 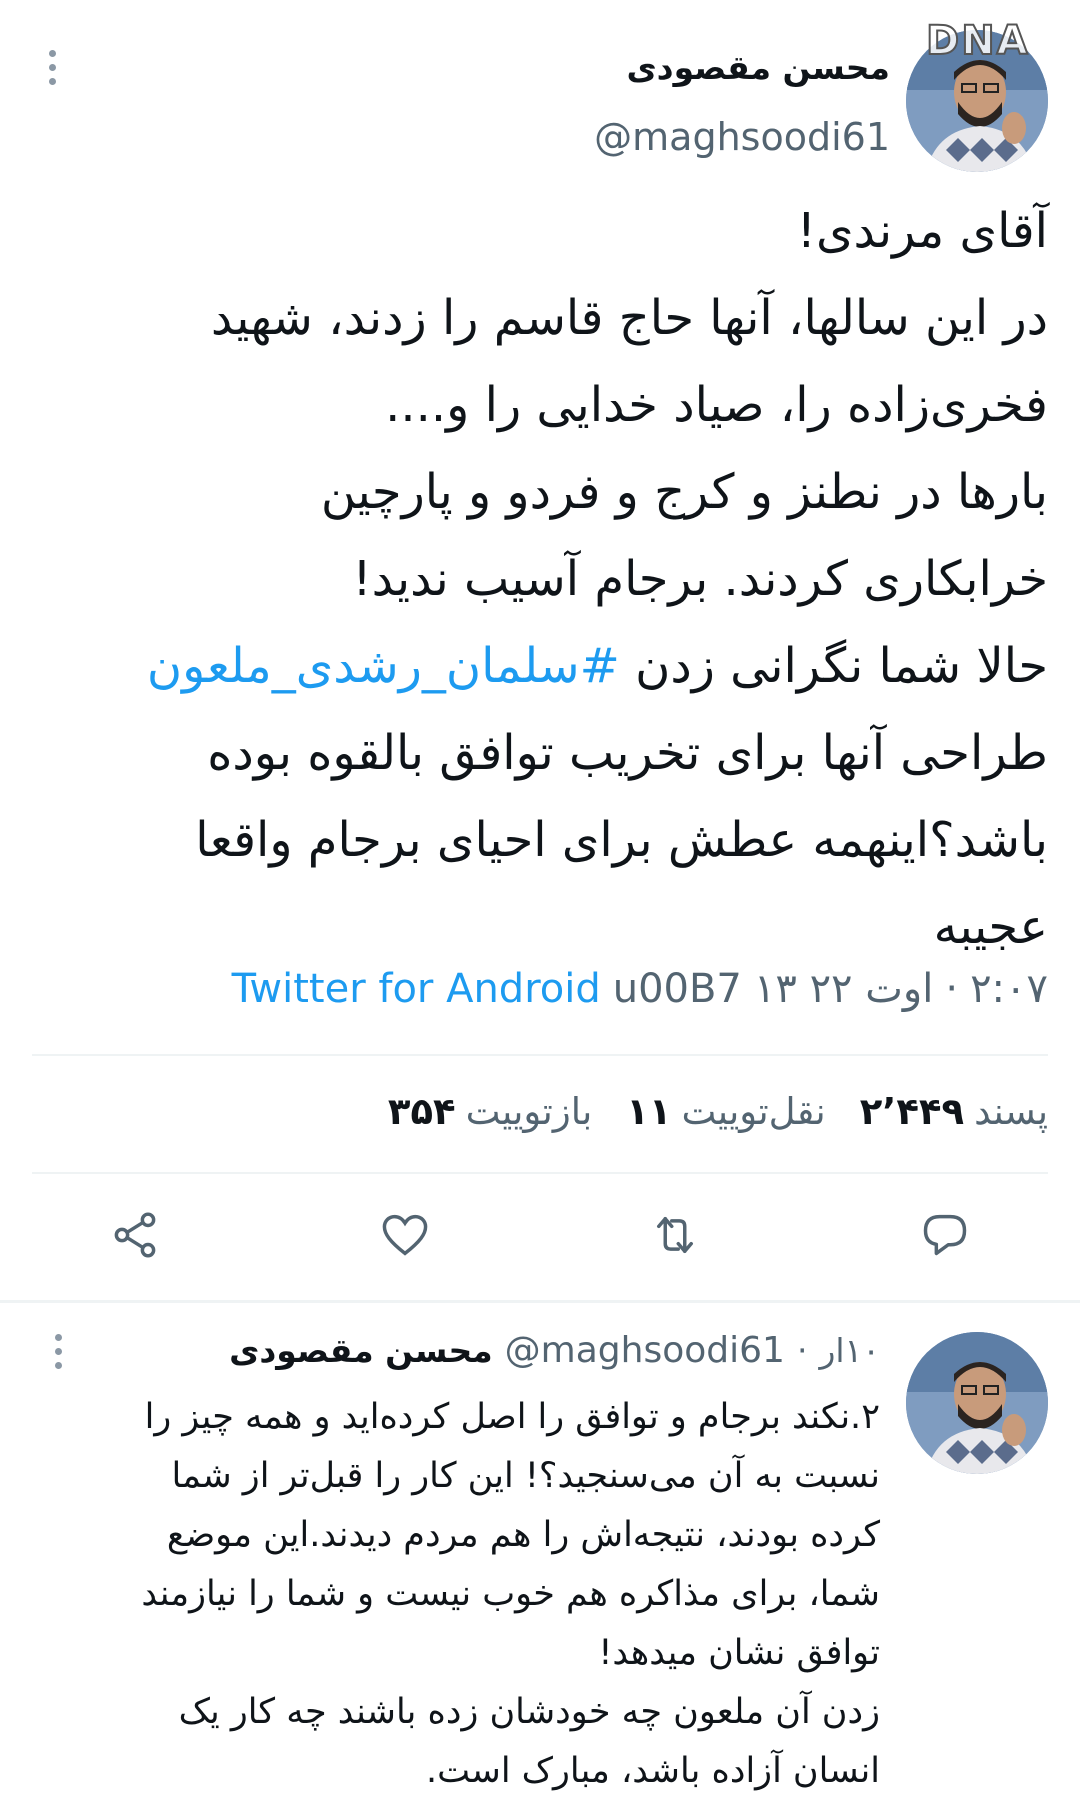 What do you see at coordinates (1009, 989) in the screenshot?
I see `tweet-time: ۲:۰۷` at bounding box center [1009, 989].